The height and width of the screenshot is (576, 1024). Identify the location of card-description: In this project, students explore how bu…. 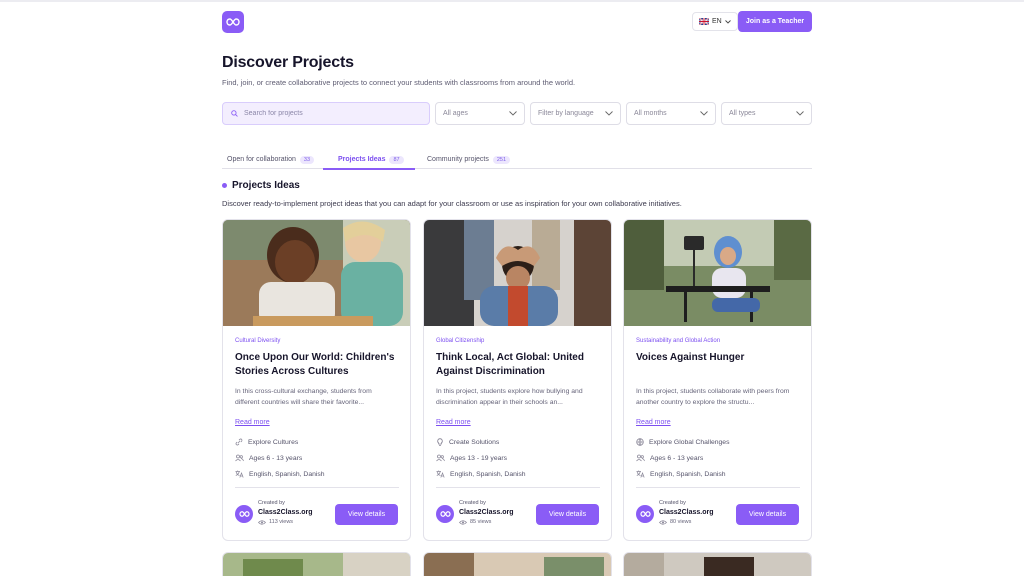
(509, 397).